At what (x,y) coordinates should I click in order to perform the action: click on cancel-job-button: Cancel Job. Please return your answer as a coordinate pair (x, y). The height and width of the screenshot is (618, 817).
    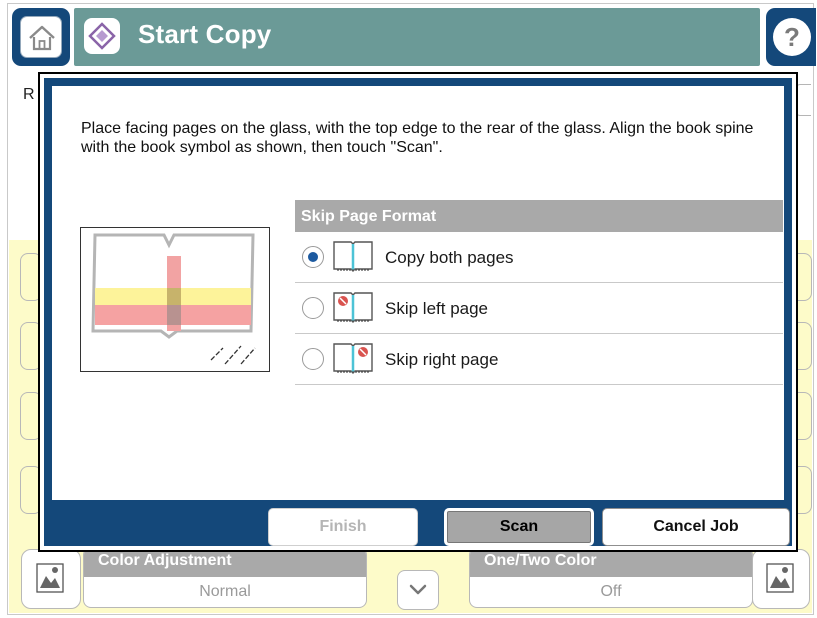
    Looking at the image, I should click on (696, 527).